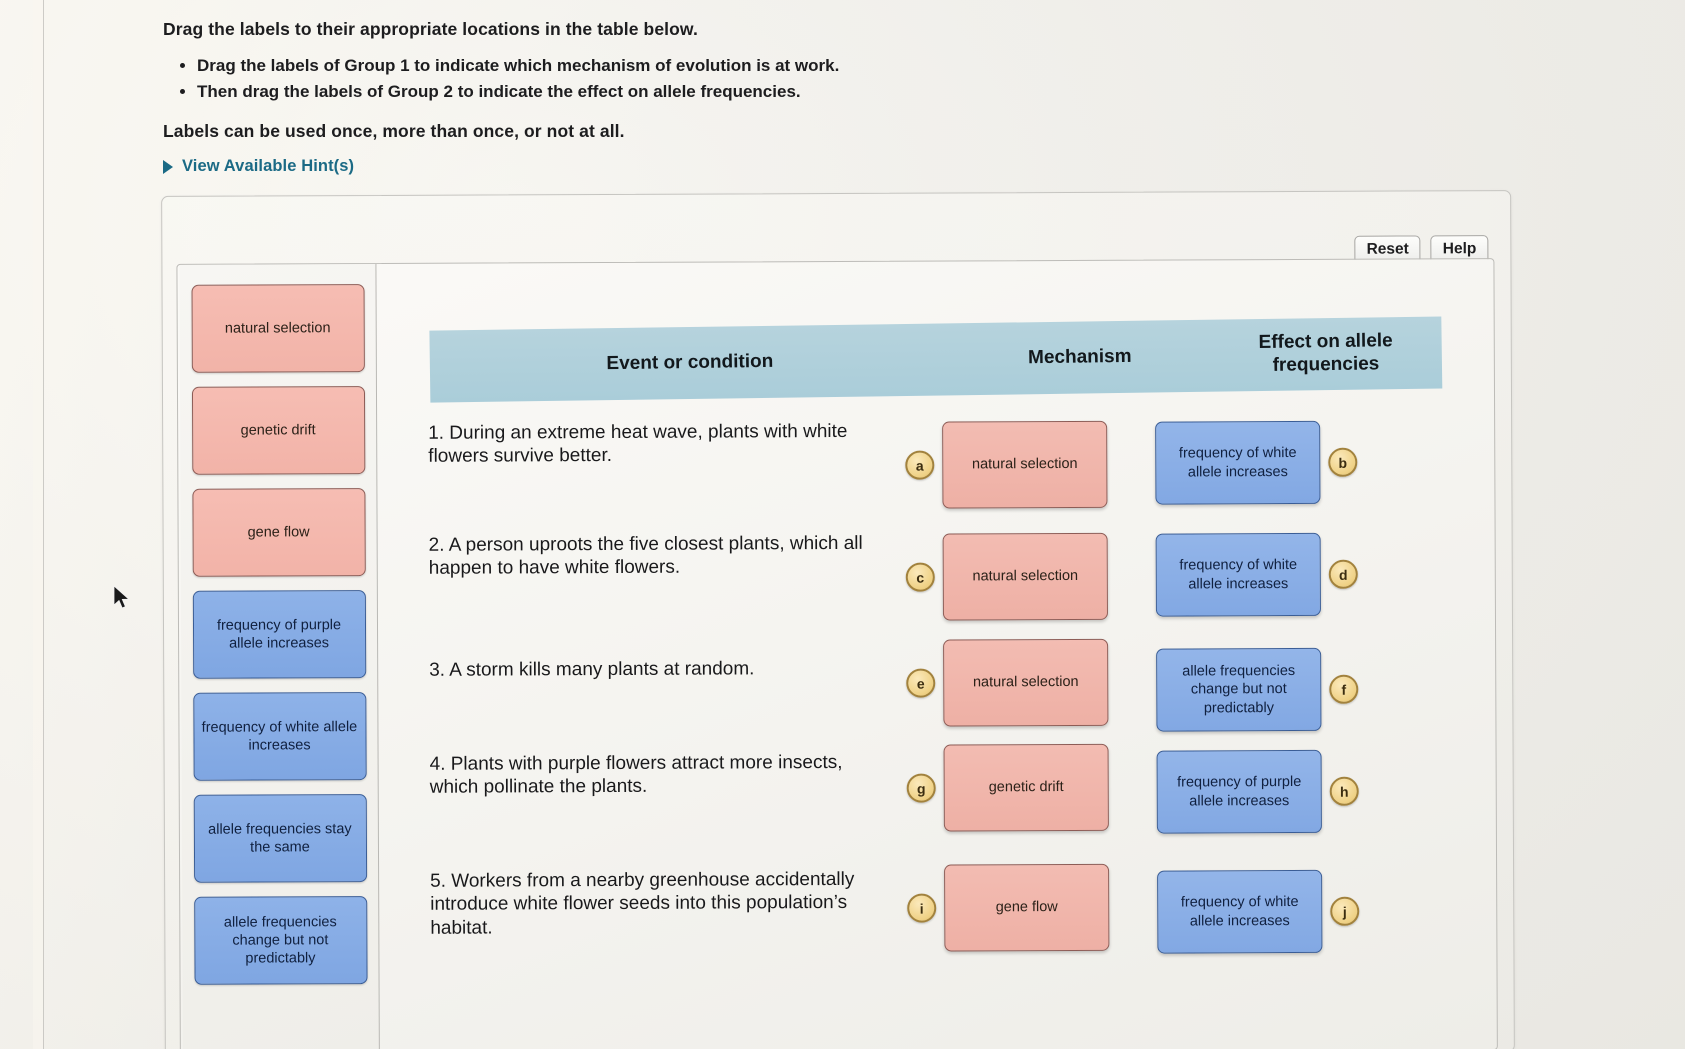 The height and width of the screenshot is (1049, 1685). I want to click on row-mechanism-cell: i gene flow, so click(1008, 907).